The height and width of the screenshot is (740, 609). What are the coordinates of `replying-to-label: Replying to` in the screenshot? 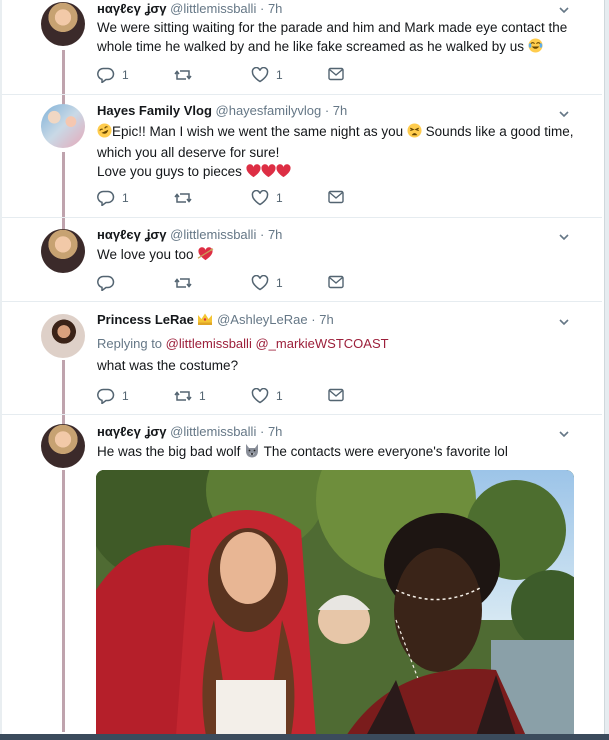 It's located at (130, 343).